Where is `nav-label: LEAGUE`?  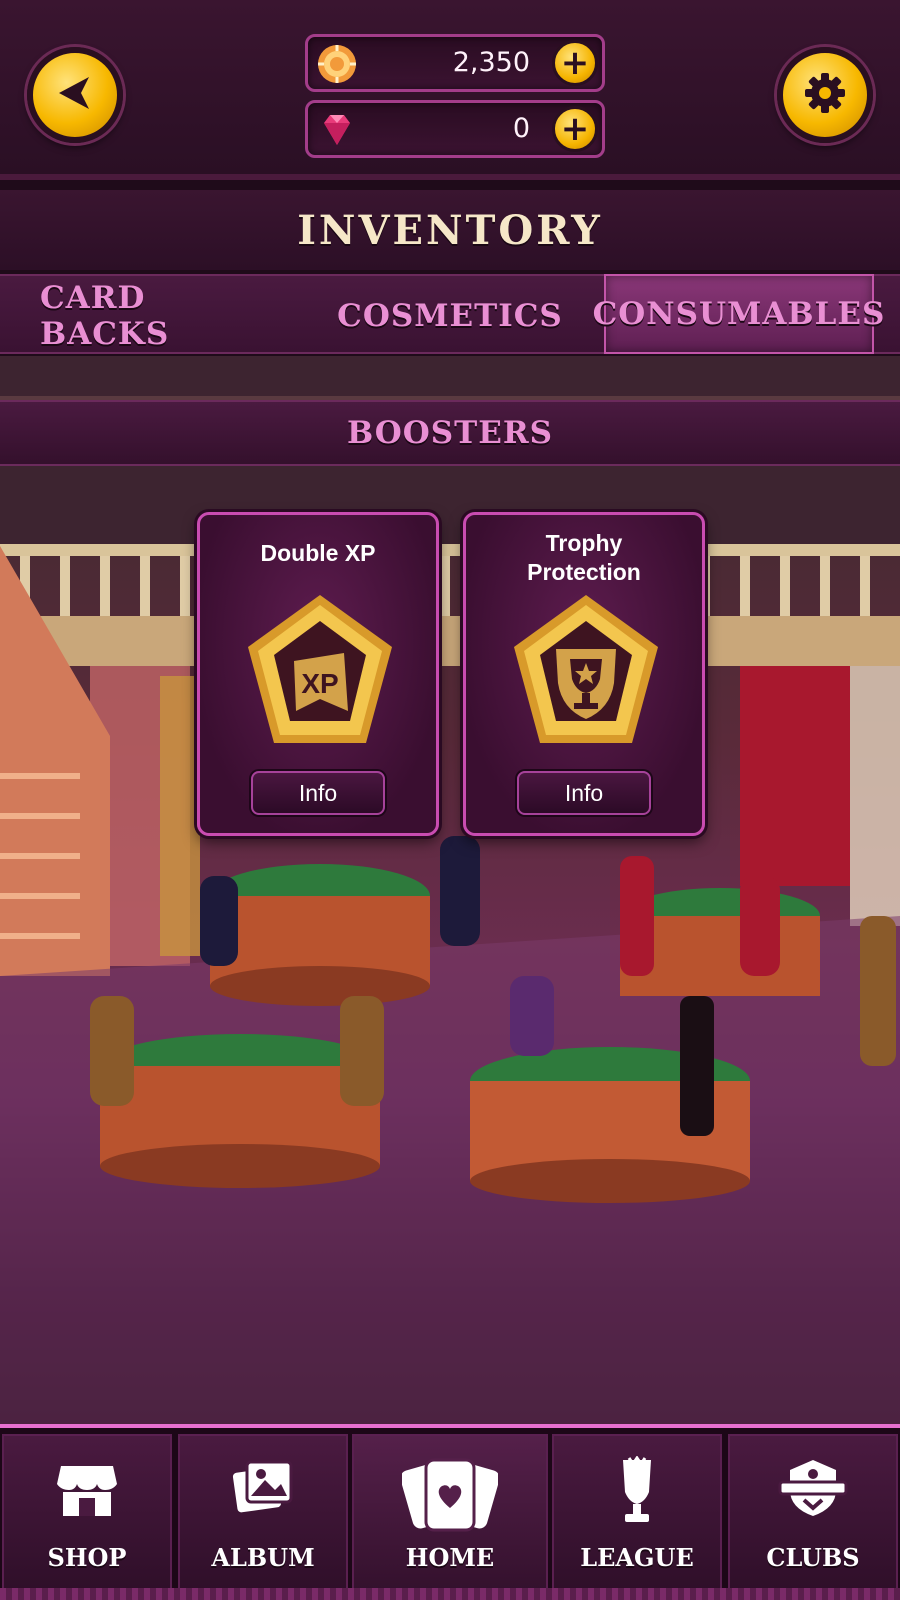 nav-label: LEAGUE is located at coordinates (637, 1557).